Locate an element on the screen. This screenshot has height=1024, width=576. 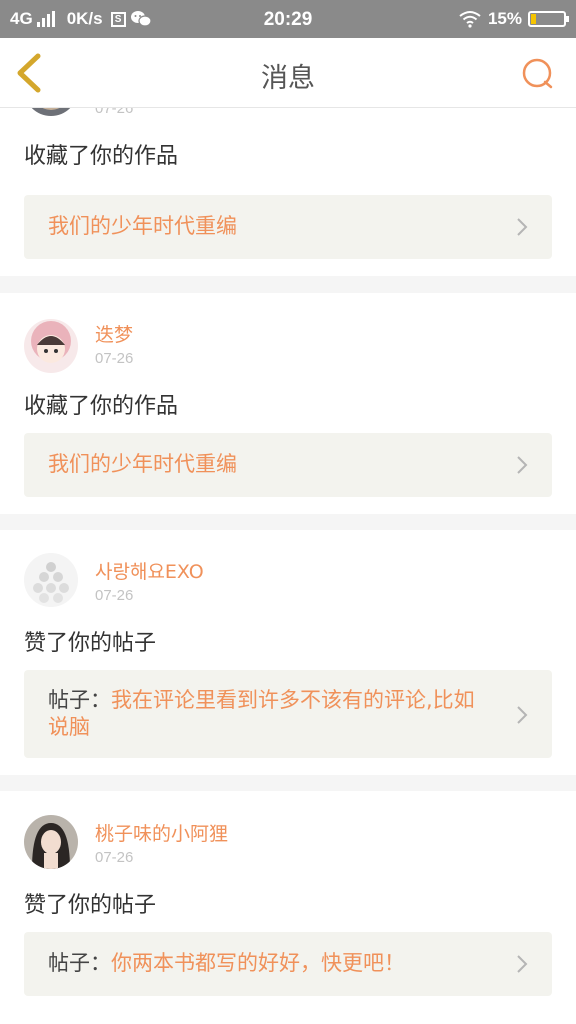
referenced-post: 帖子：你两本书都写的好好，快更吧！ is located at coordinates (288, 964).